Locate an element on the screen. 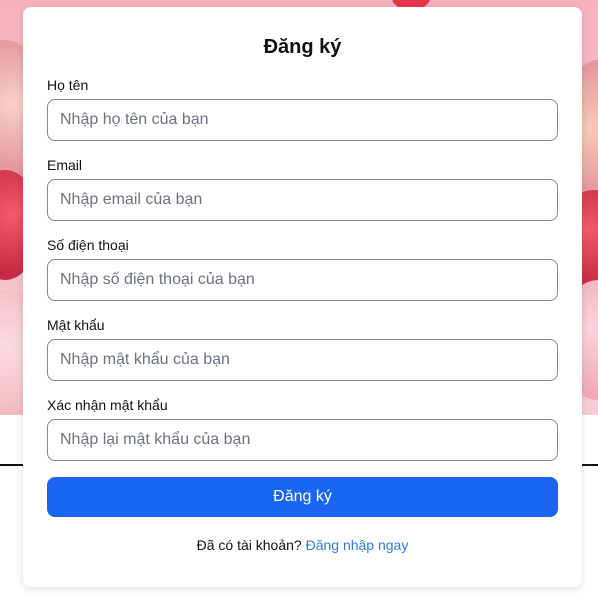  password-label: Mật khẩu is located at coordinates (76, 325).